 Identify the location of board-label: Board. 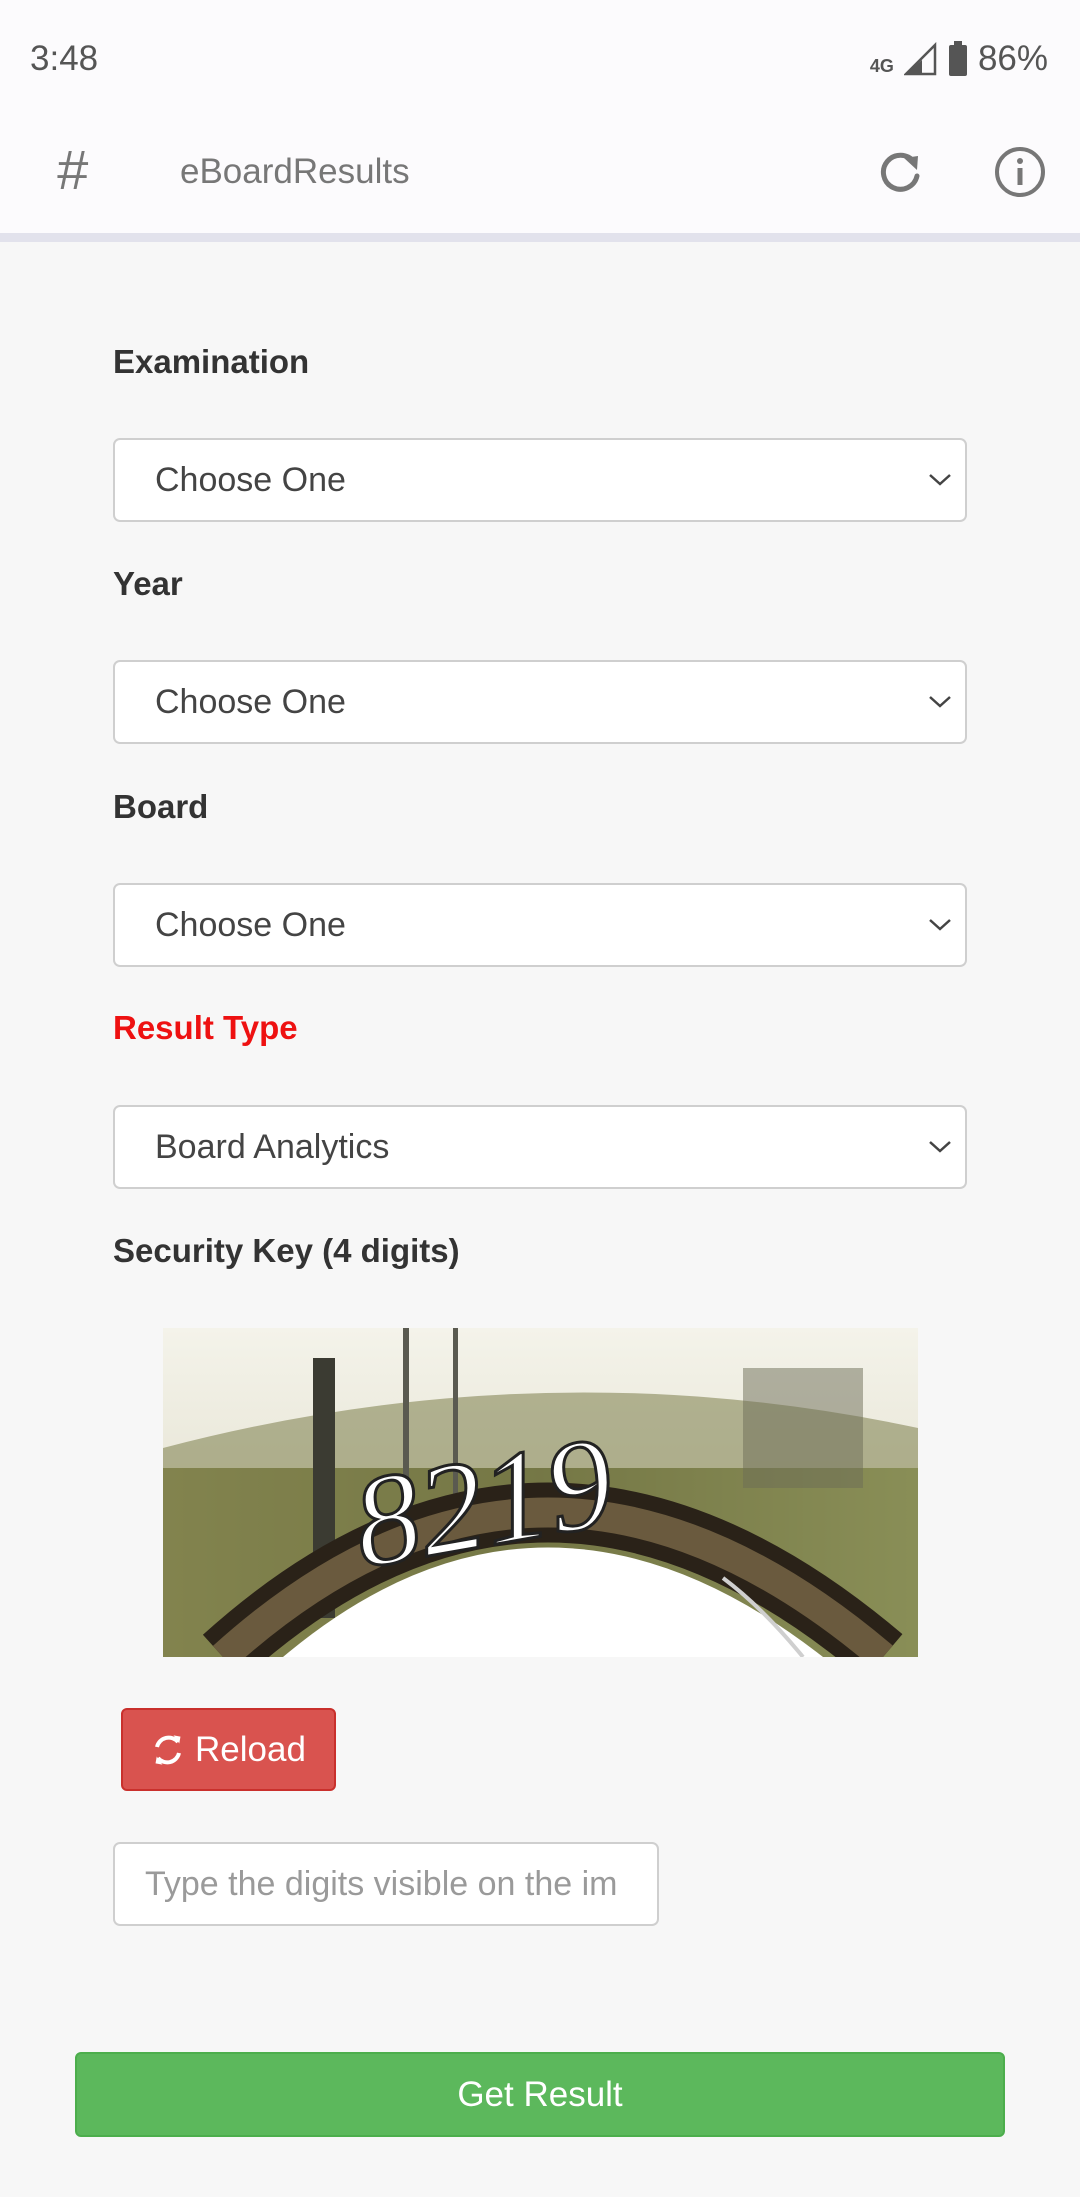
(161, 806).